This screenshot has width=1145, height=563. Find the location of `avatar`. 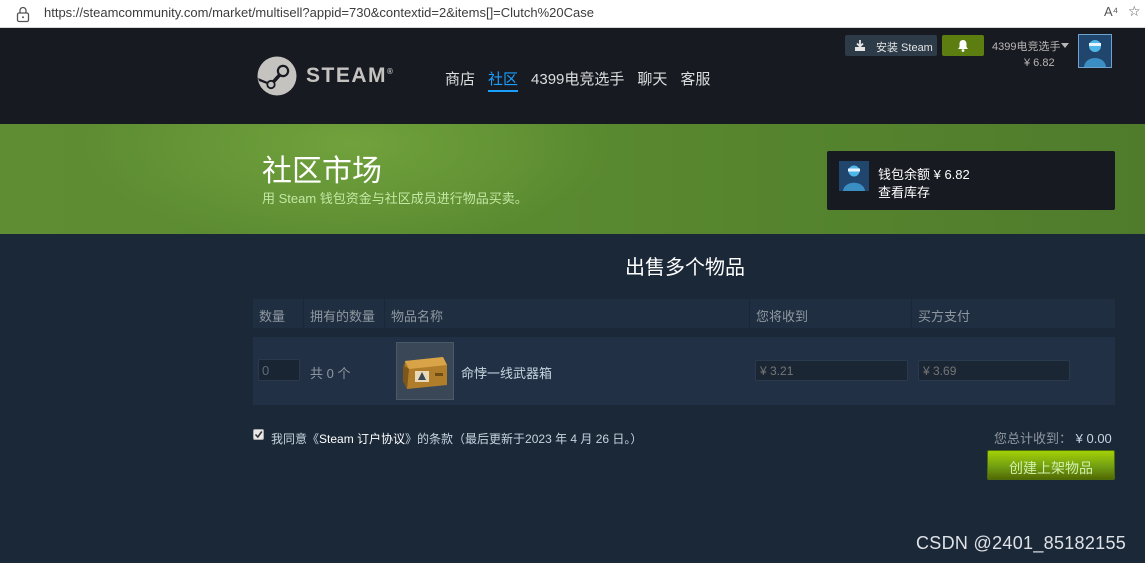

avatar is located at coordinates (1095, 51).